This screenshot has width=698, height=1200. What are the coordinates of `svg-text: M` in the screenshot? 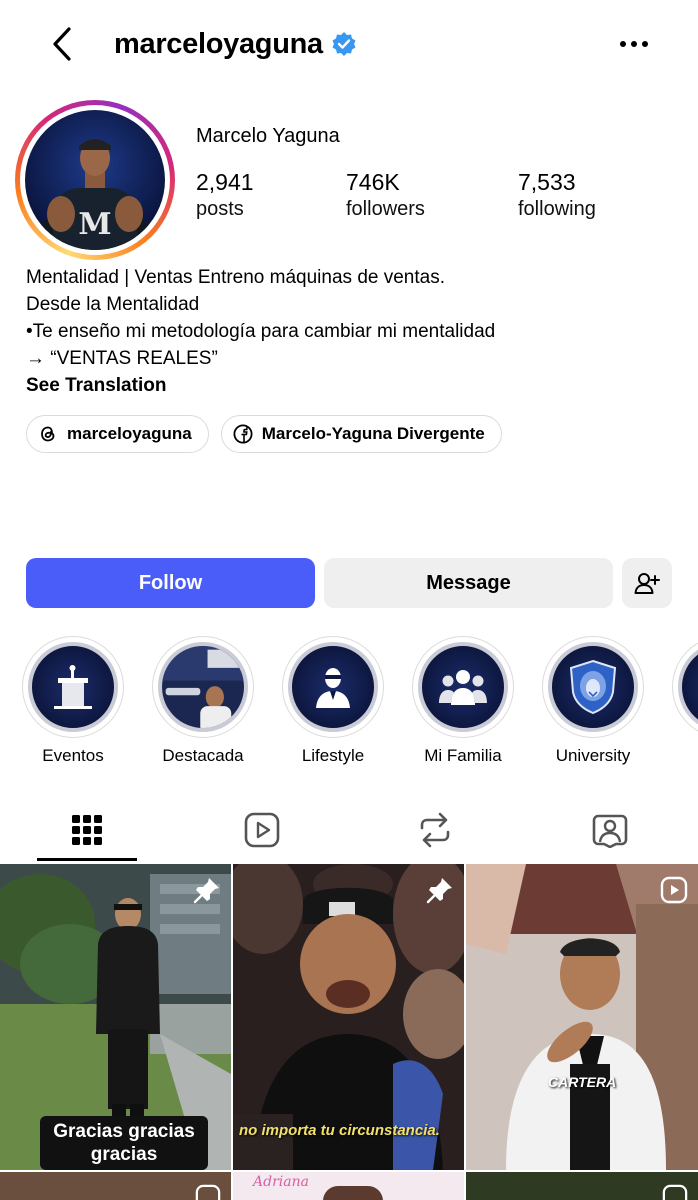 It's located at (94, 224).